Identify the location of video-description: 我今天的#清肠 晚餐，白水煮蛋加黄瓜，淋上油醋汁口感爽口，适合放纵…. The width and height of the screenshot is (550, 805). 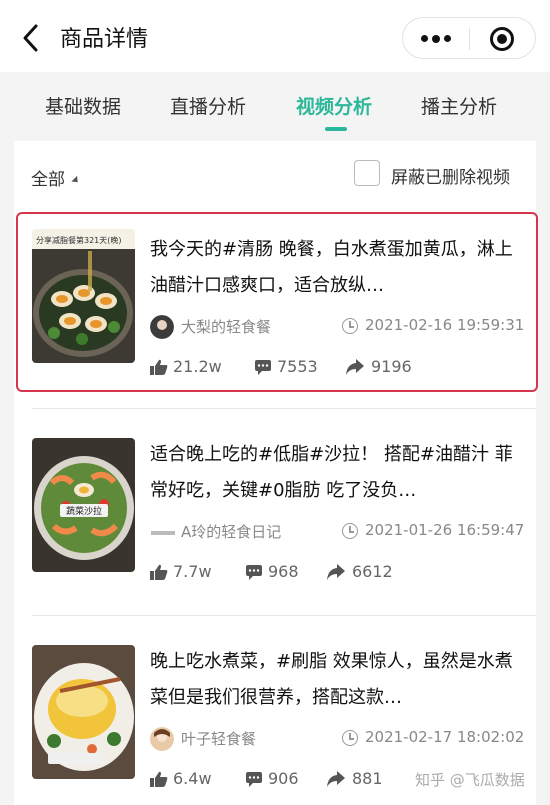
(337, 269).